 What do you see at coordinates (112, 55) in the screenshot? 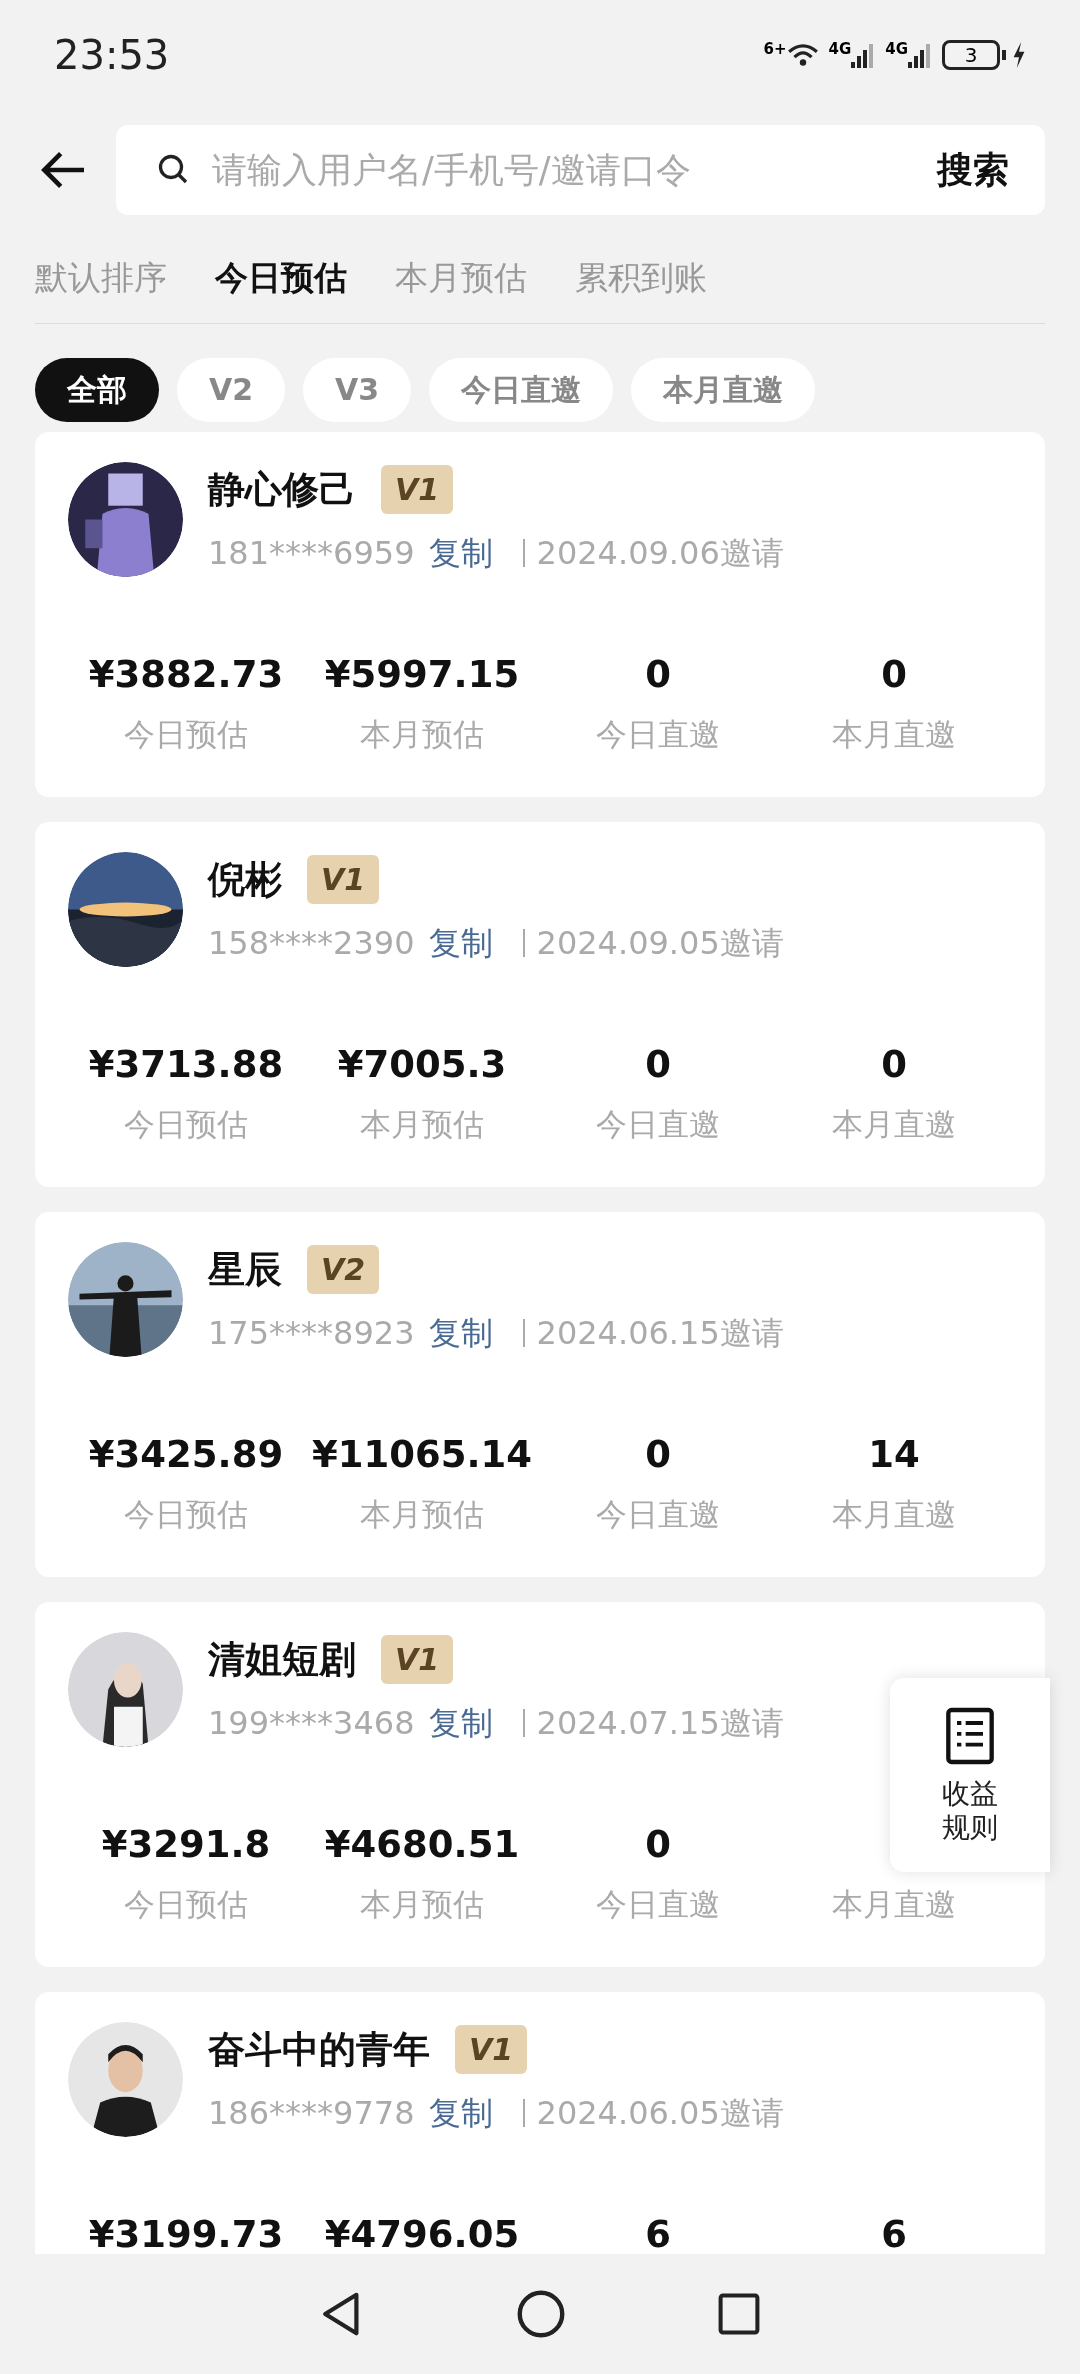
I see `clock: 23:53` at bounding box center [112, 55].